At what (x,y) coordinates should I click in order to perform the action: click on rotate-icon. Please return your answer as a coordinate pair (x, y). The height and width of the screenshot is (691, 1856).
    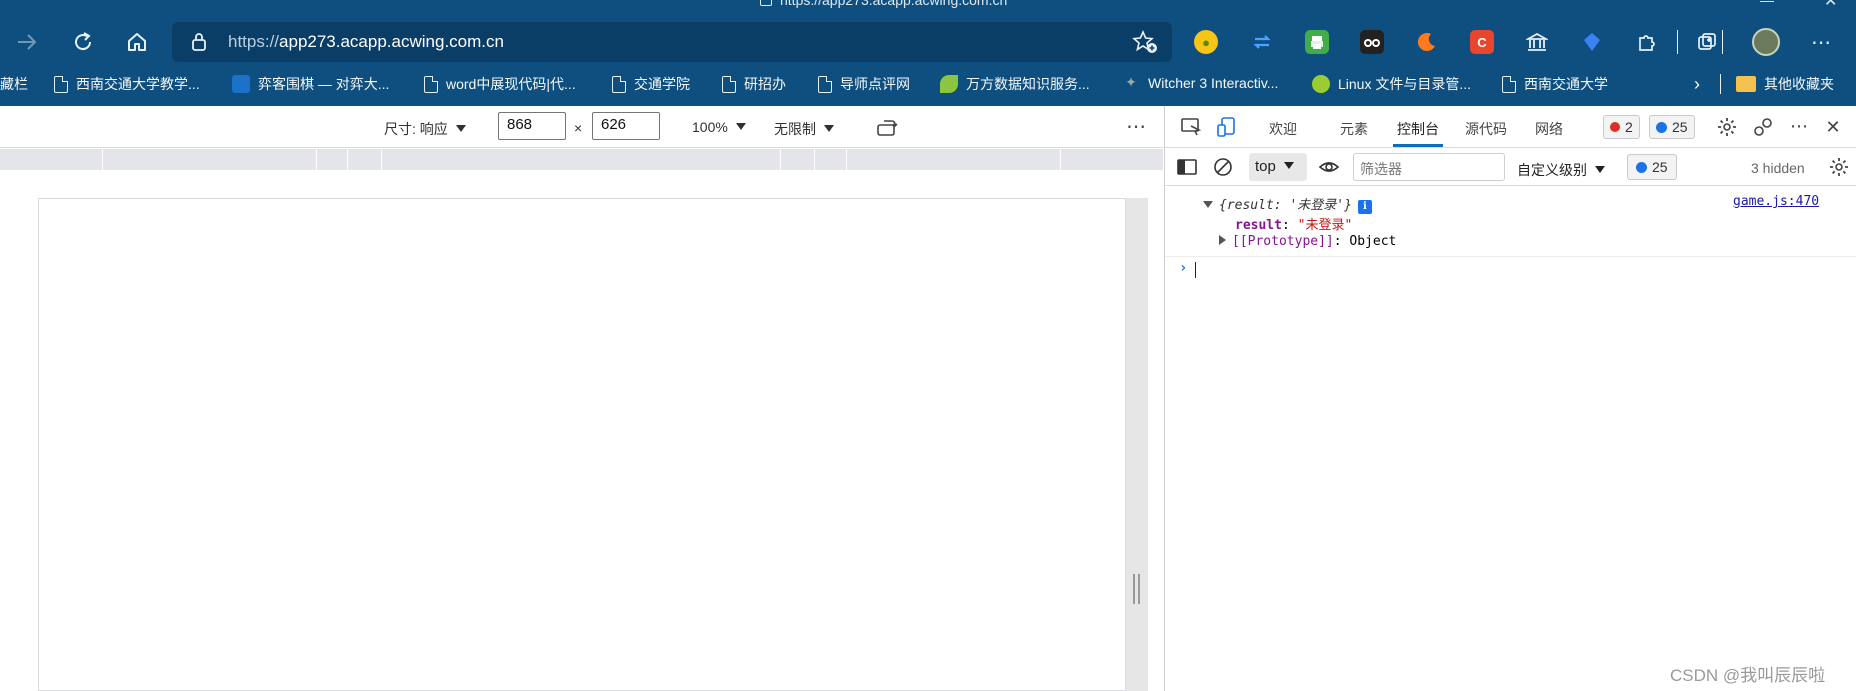
    Looking at the image, I should click on (888, 129).